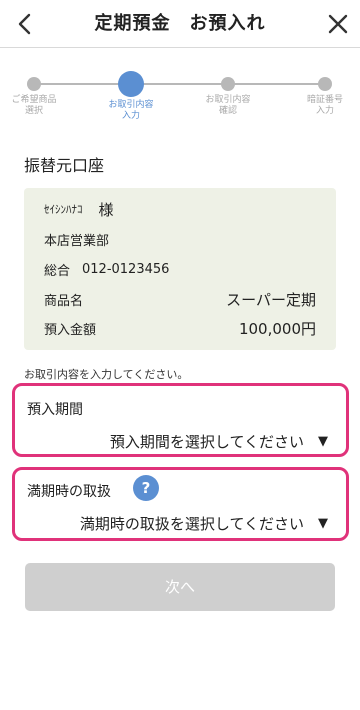 Image resolution: width=360 pixels, height=710 pixels. Describe the element at coordinates (70, 330) in the screenshot. I see `amount-label: 預入金額` at that location.